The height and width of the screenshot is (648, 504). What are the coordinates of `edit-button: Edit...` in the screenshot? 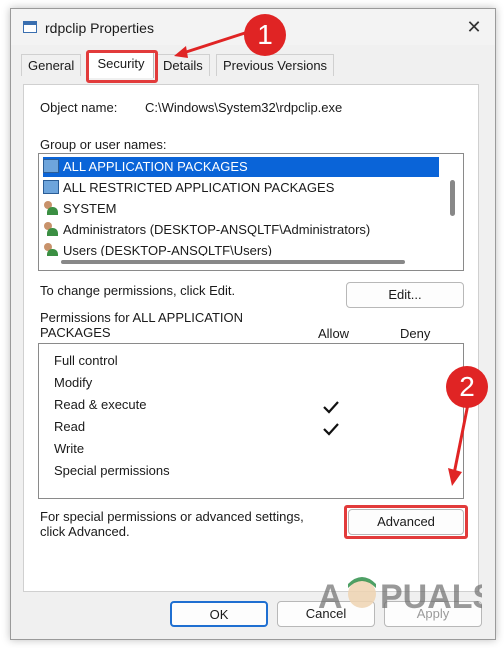 It's located at (405, 295).